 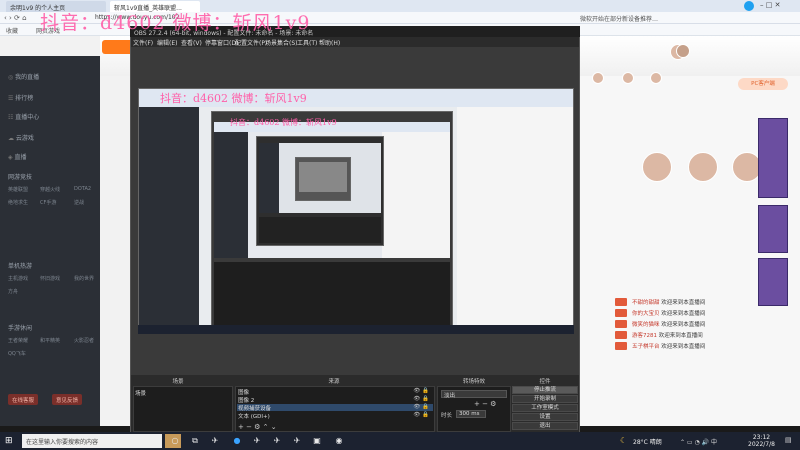 What do you see at coordinates (515, 220) in the screenshot?
I see `nested-right-panel` at bounding box center [515, 220].